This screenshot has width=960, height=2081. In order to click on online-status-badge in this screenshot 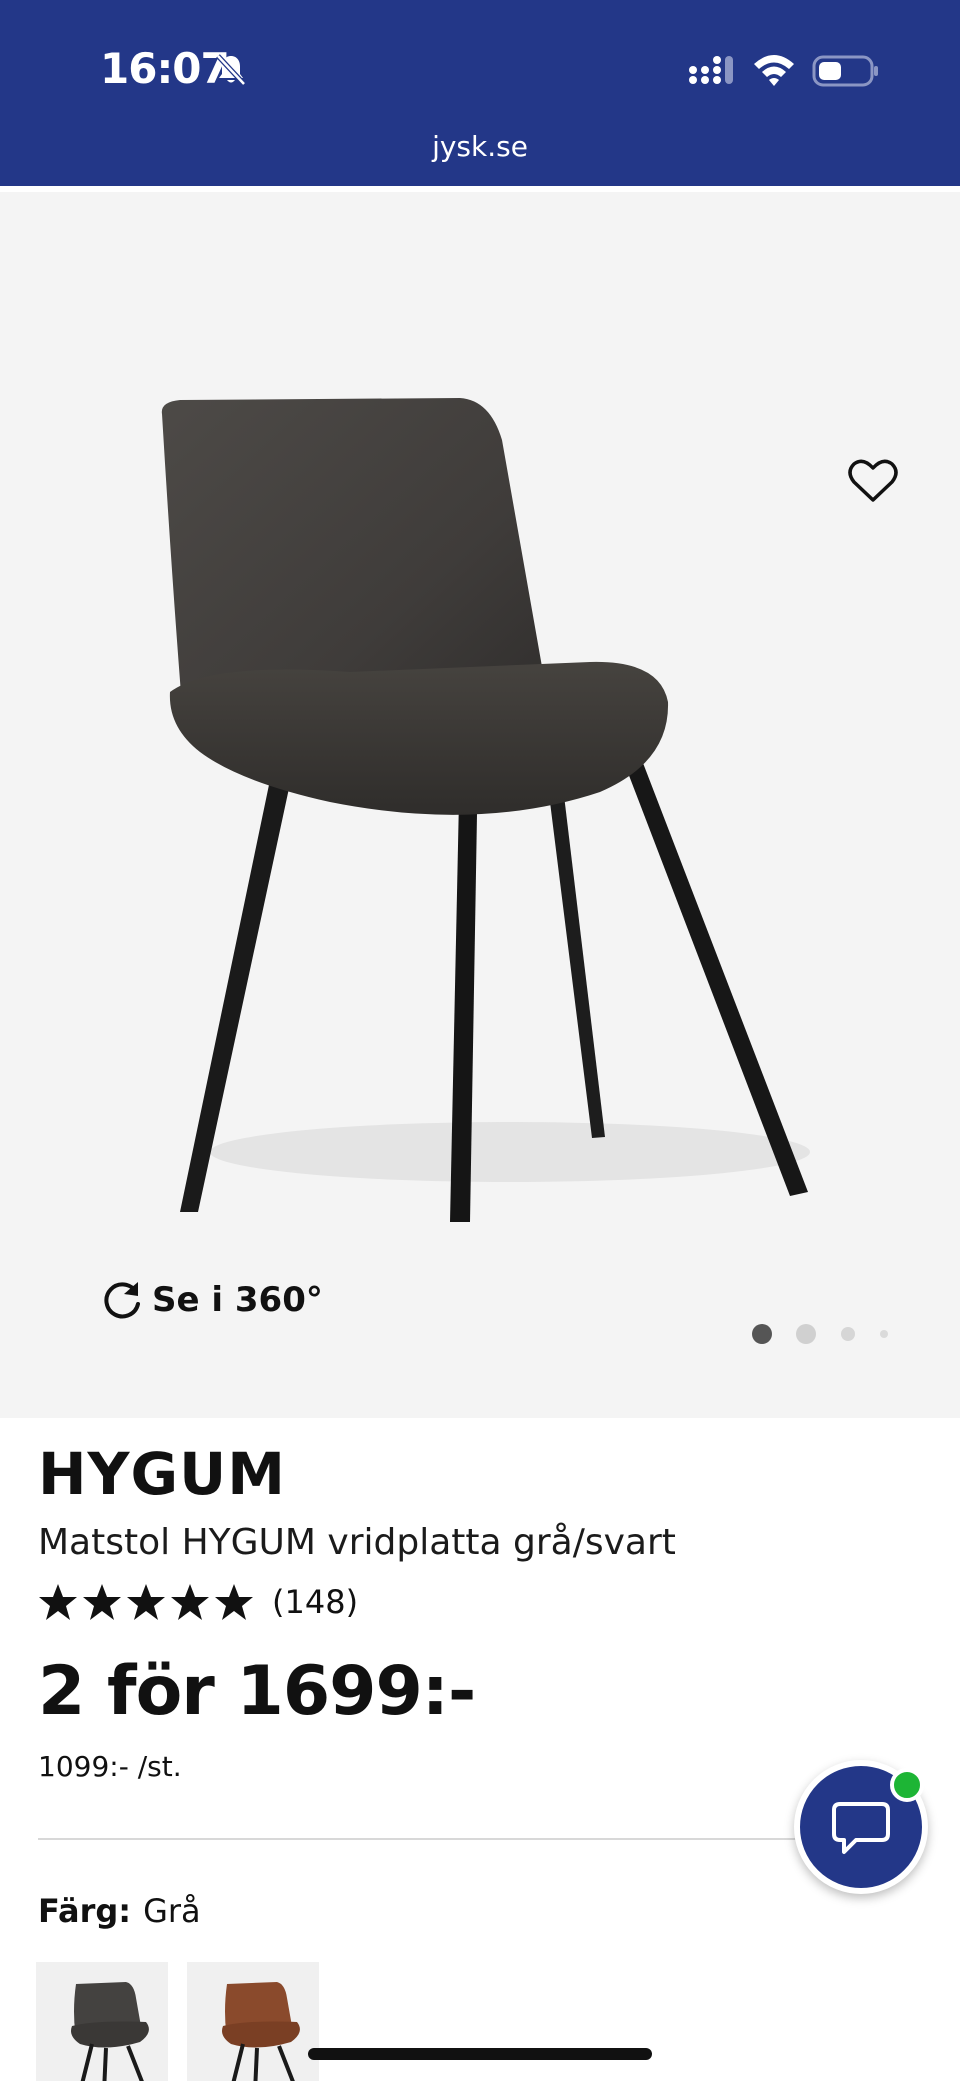, I will do `click(907, 1785)`.